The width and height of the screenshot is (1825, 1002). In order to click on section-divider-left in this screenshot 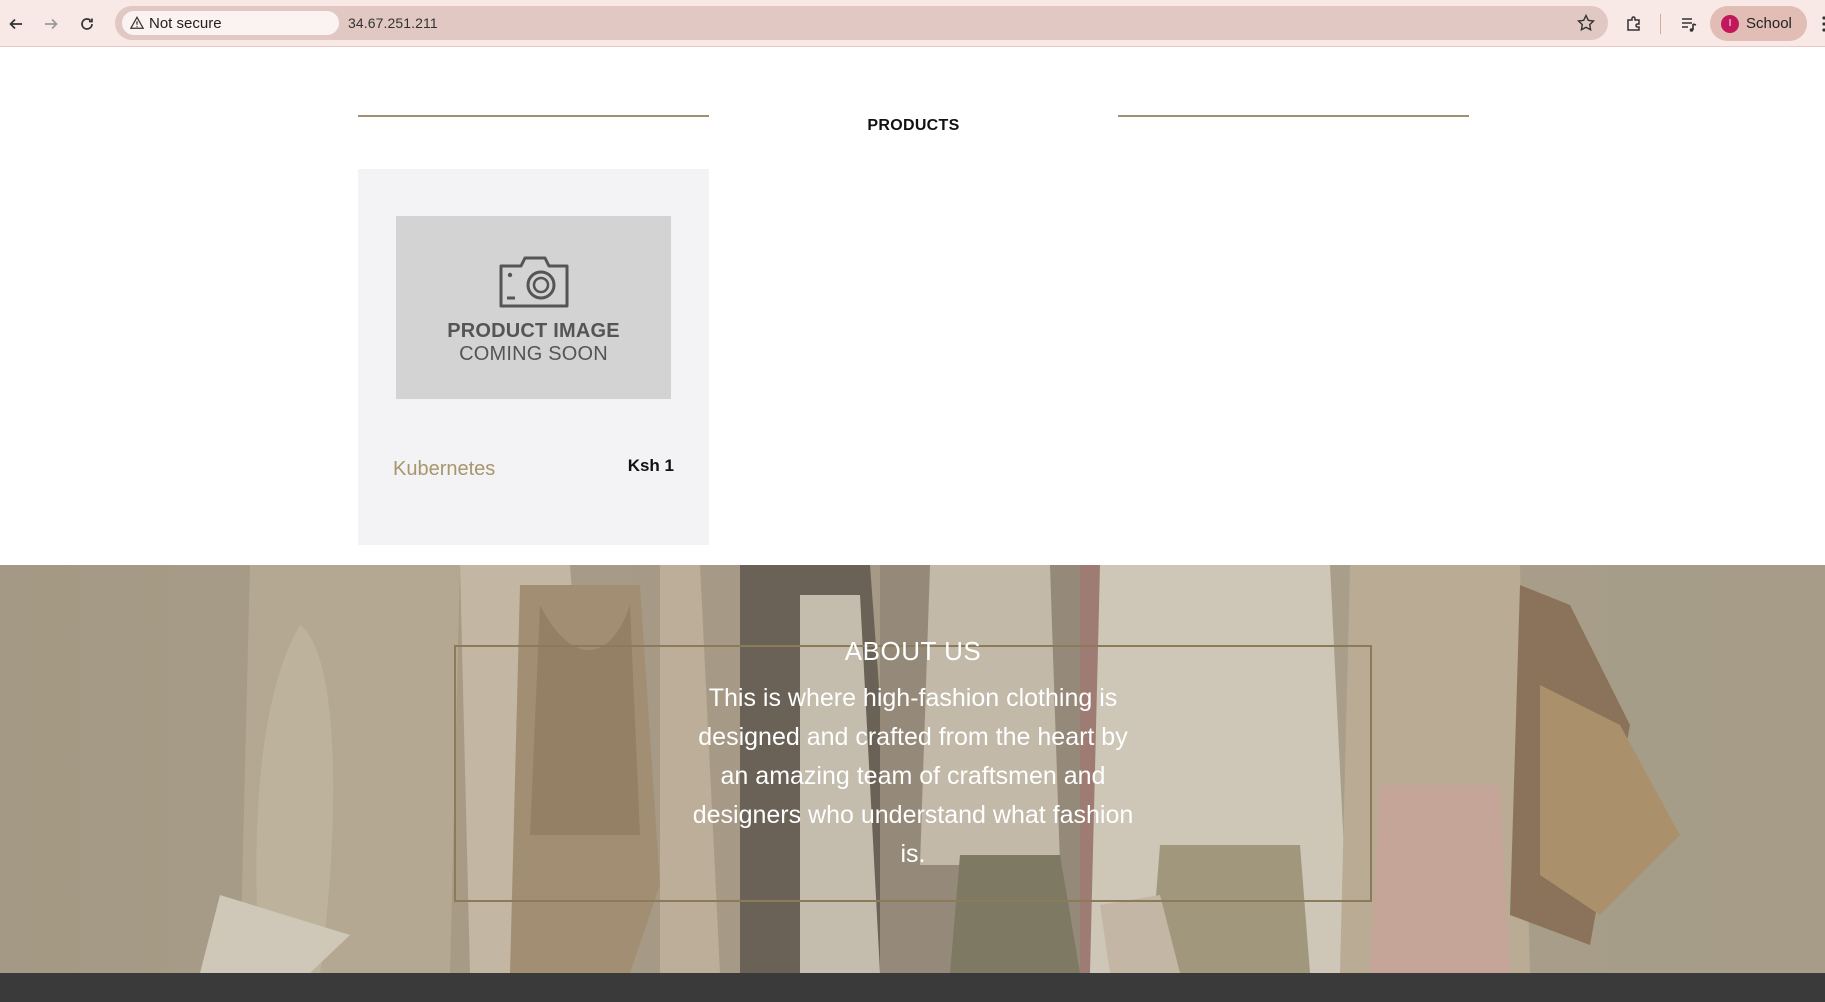, I will do `click(533, 116)`.